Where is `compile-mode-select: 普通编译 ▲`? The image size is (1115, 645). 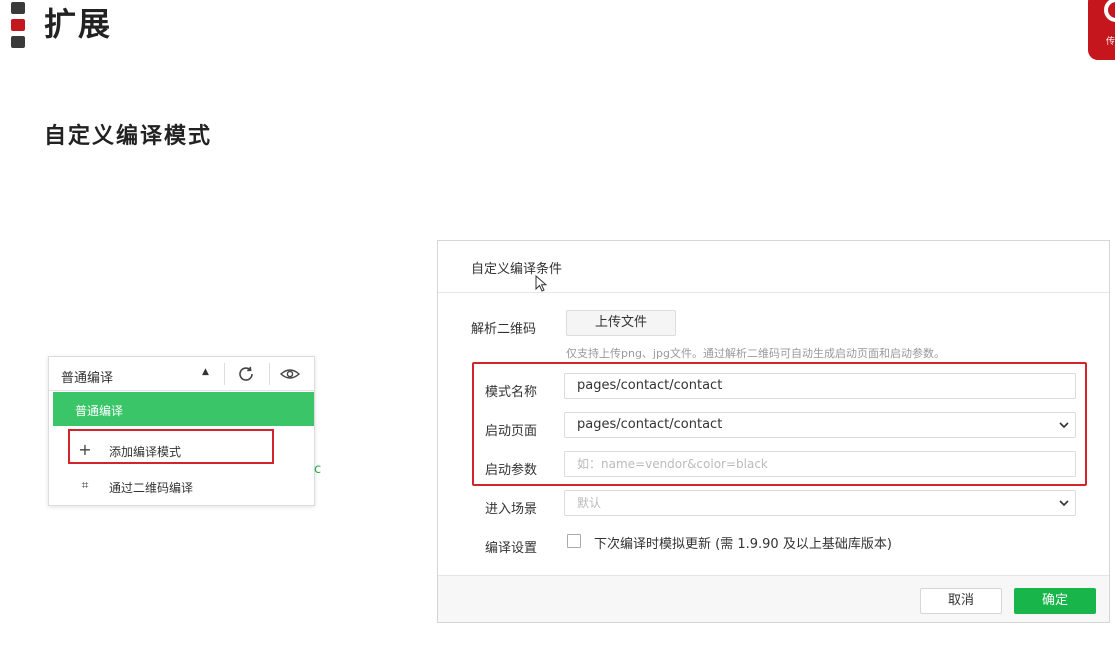 compile-mode-select: 普通编译 ▲ is located at coordinates (181, 374).